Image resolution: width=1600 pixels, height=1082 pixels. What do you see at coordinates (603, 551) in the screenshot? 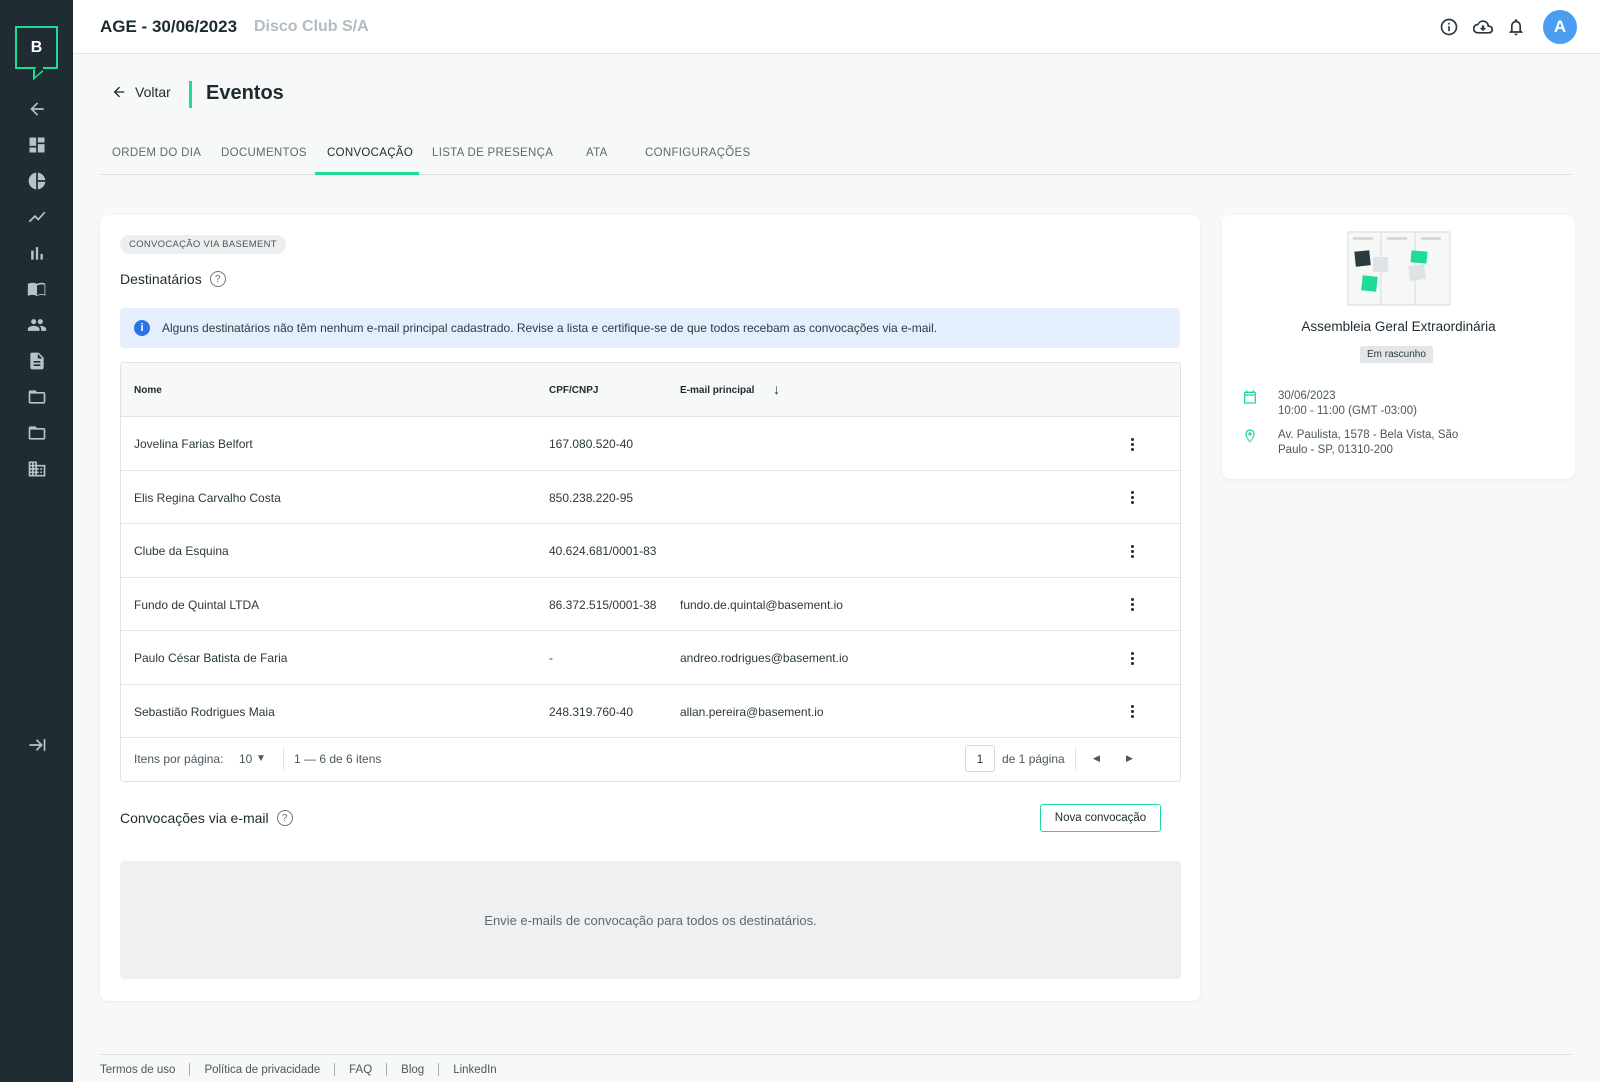
I see `cell-doc: 40.624.681/0001-83` at bounding box center [603, 551].